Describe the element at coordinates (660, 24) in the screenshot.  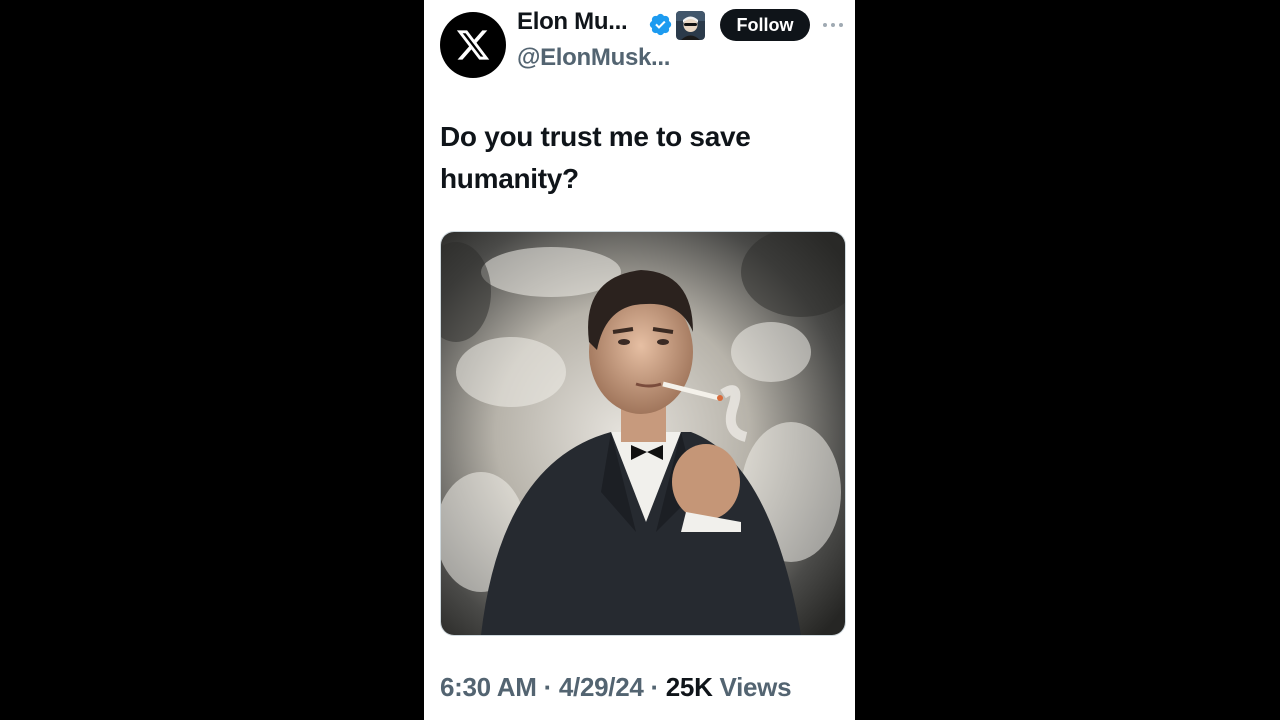
I see `verified-badge-icon` at that location.